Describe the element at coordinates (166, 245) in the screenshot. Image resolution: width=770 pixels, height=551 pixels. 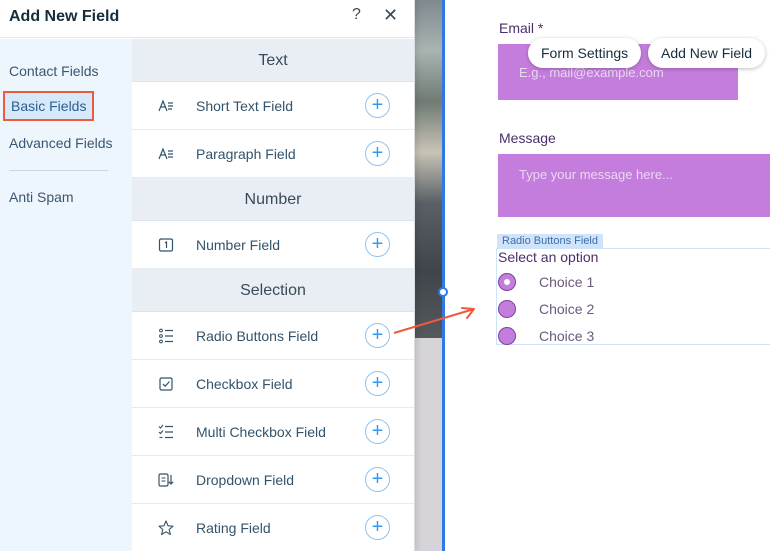
I see `number-icon` at that location.